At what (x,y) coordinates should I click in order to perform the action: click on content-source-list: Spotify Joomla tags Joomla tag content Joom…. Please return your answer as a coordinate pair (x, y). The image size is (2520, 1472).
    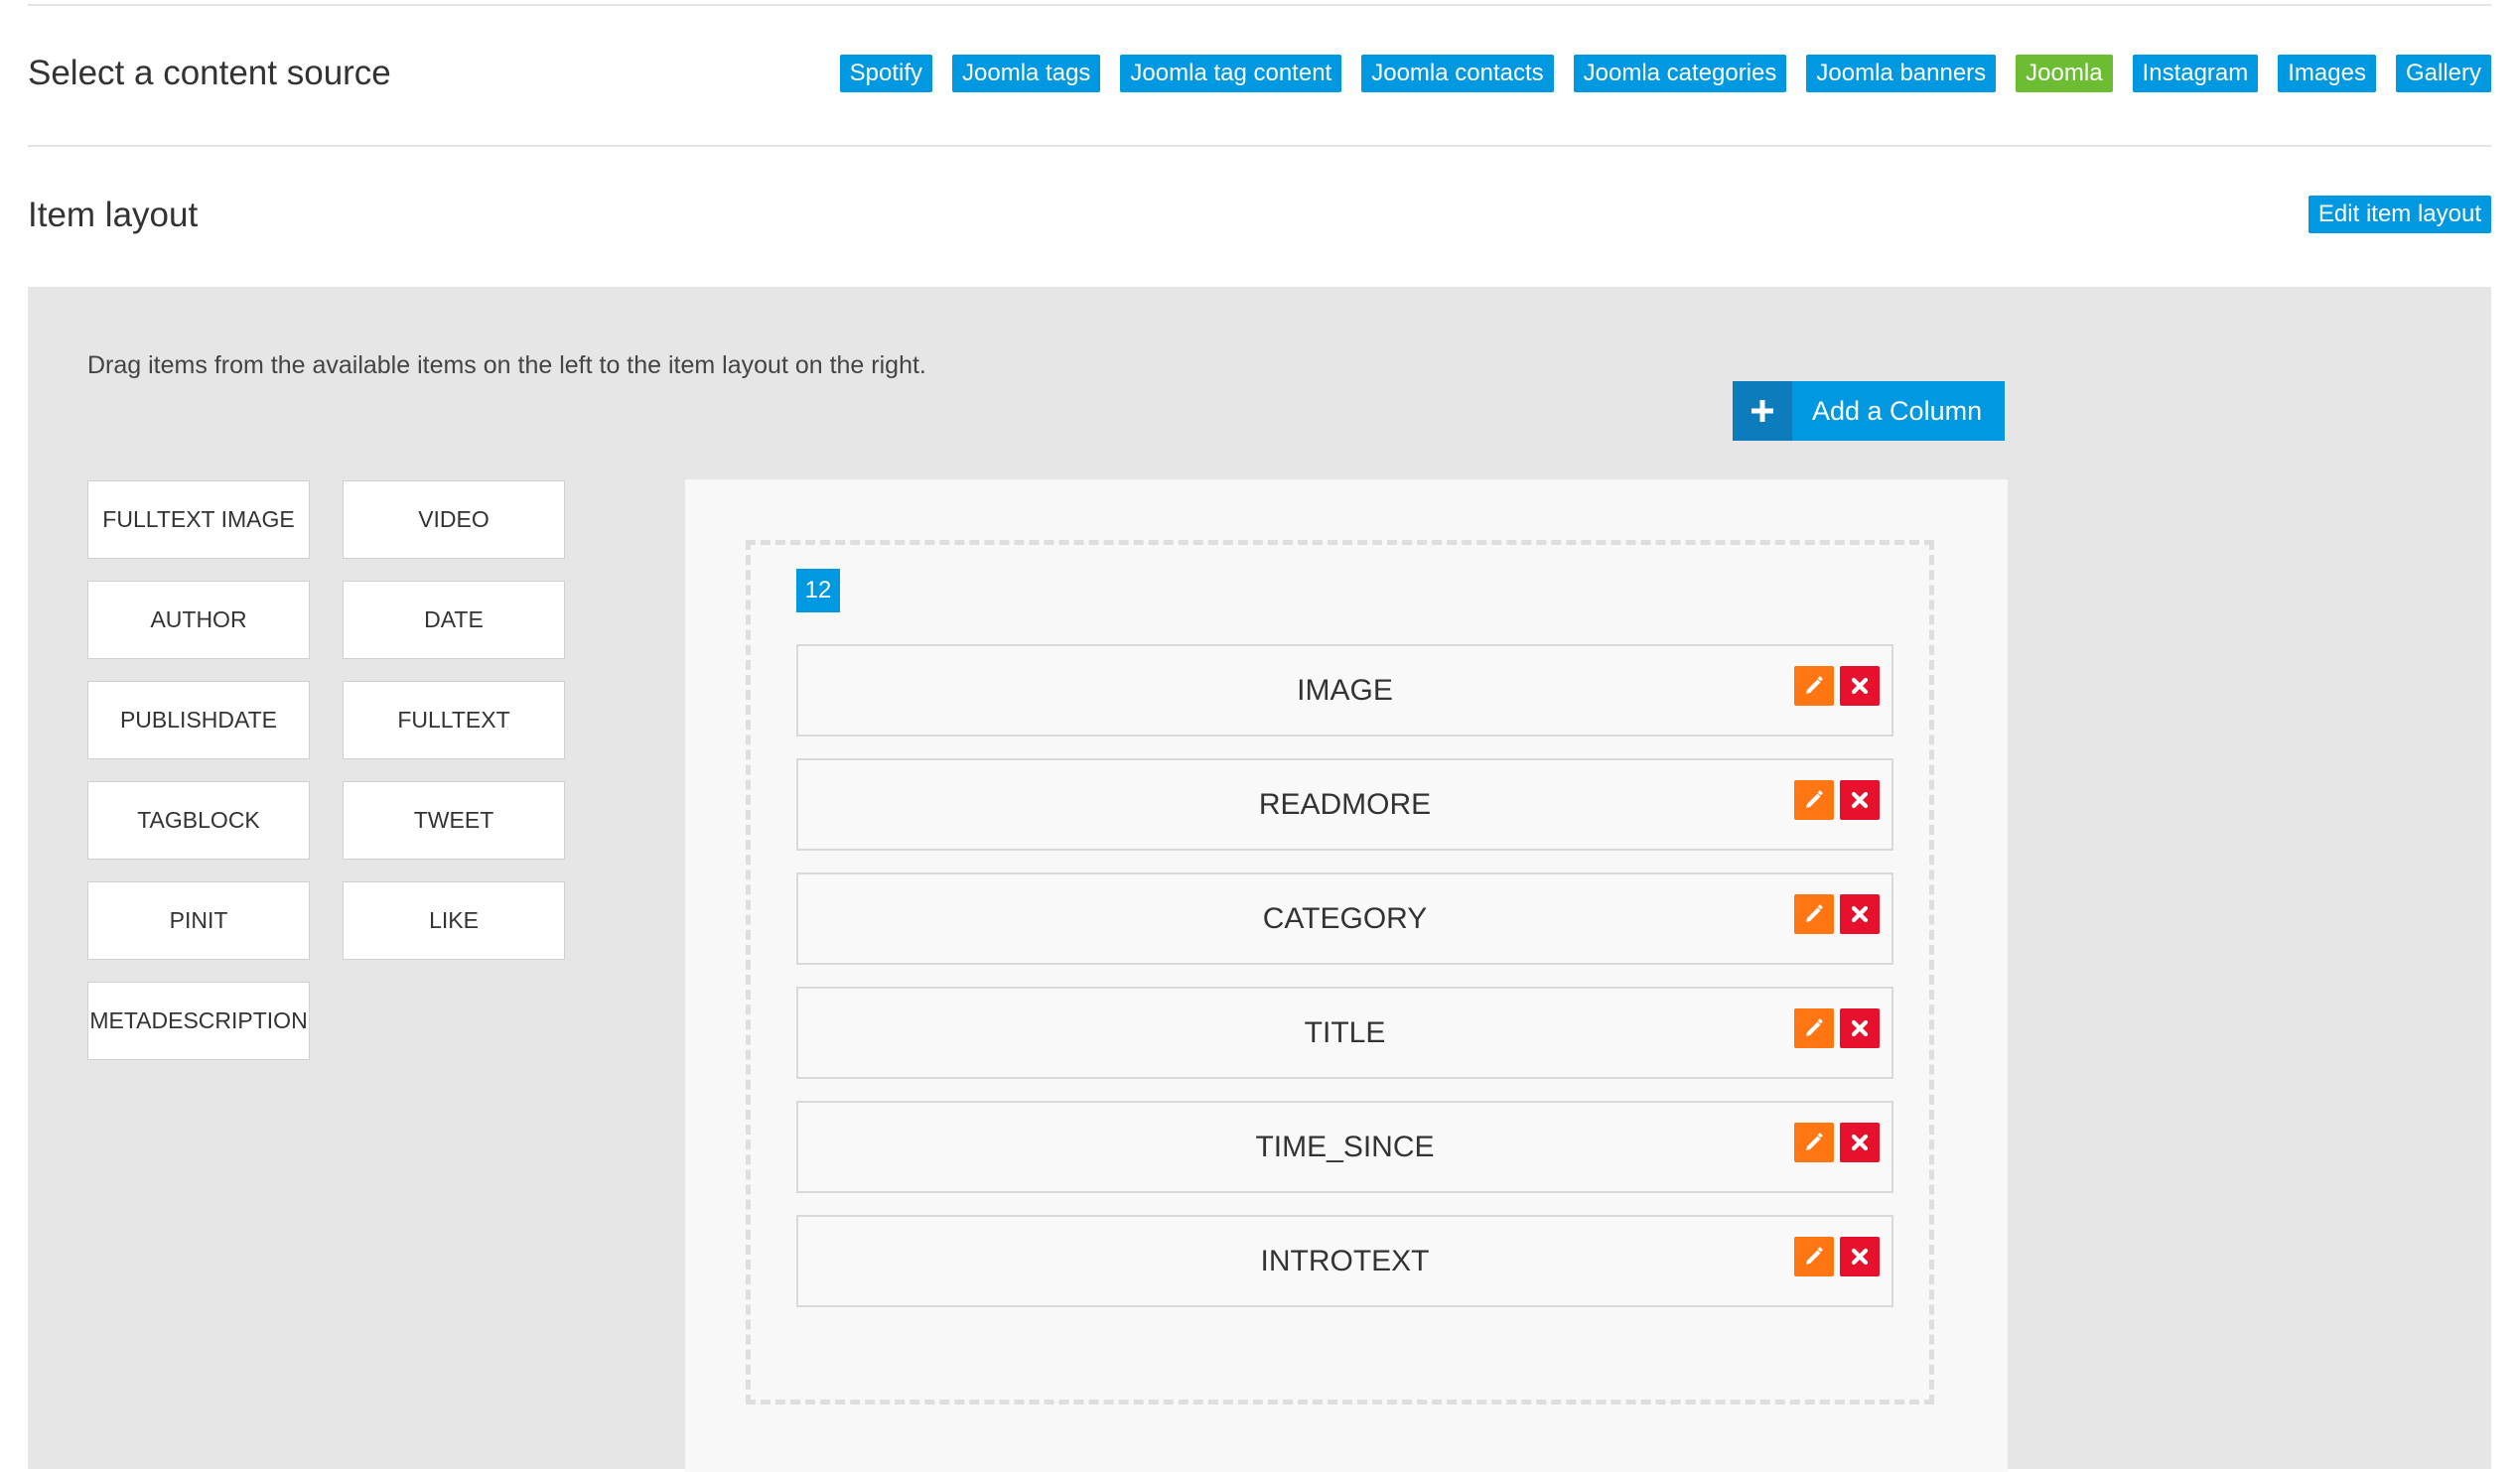
    Looking at the image, I should click on (1665, 73).